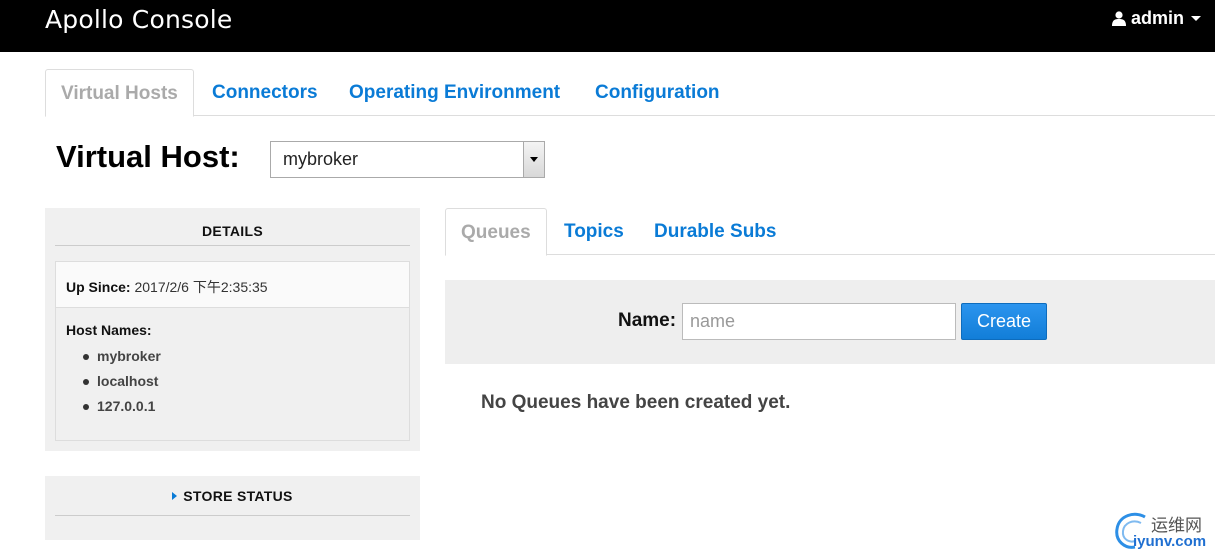  I want to click on tab-connectors: Connectors, so click(265, 92).